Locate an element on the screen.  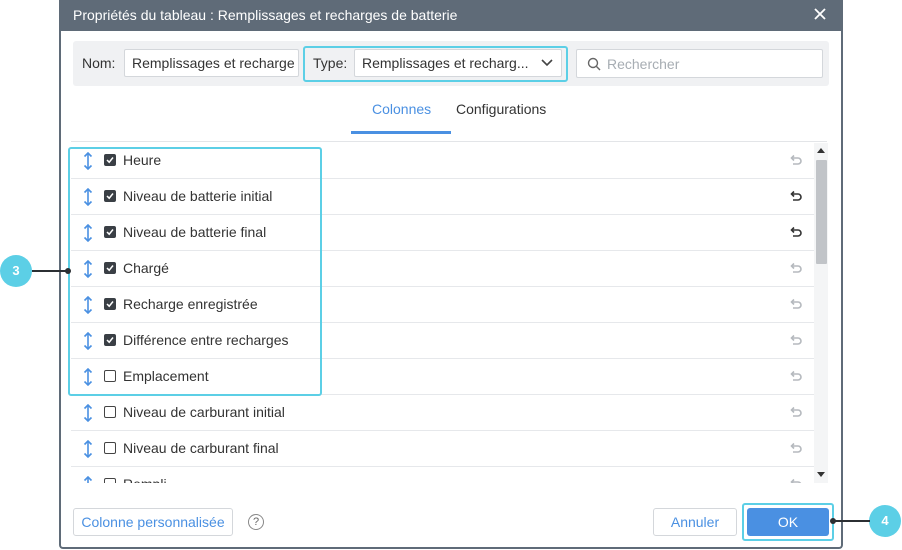
column-row: Niveau de carburant final is located at coordinates (442, 449).